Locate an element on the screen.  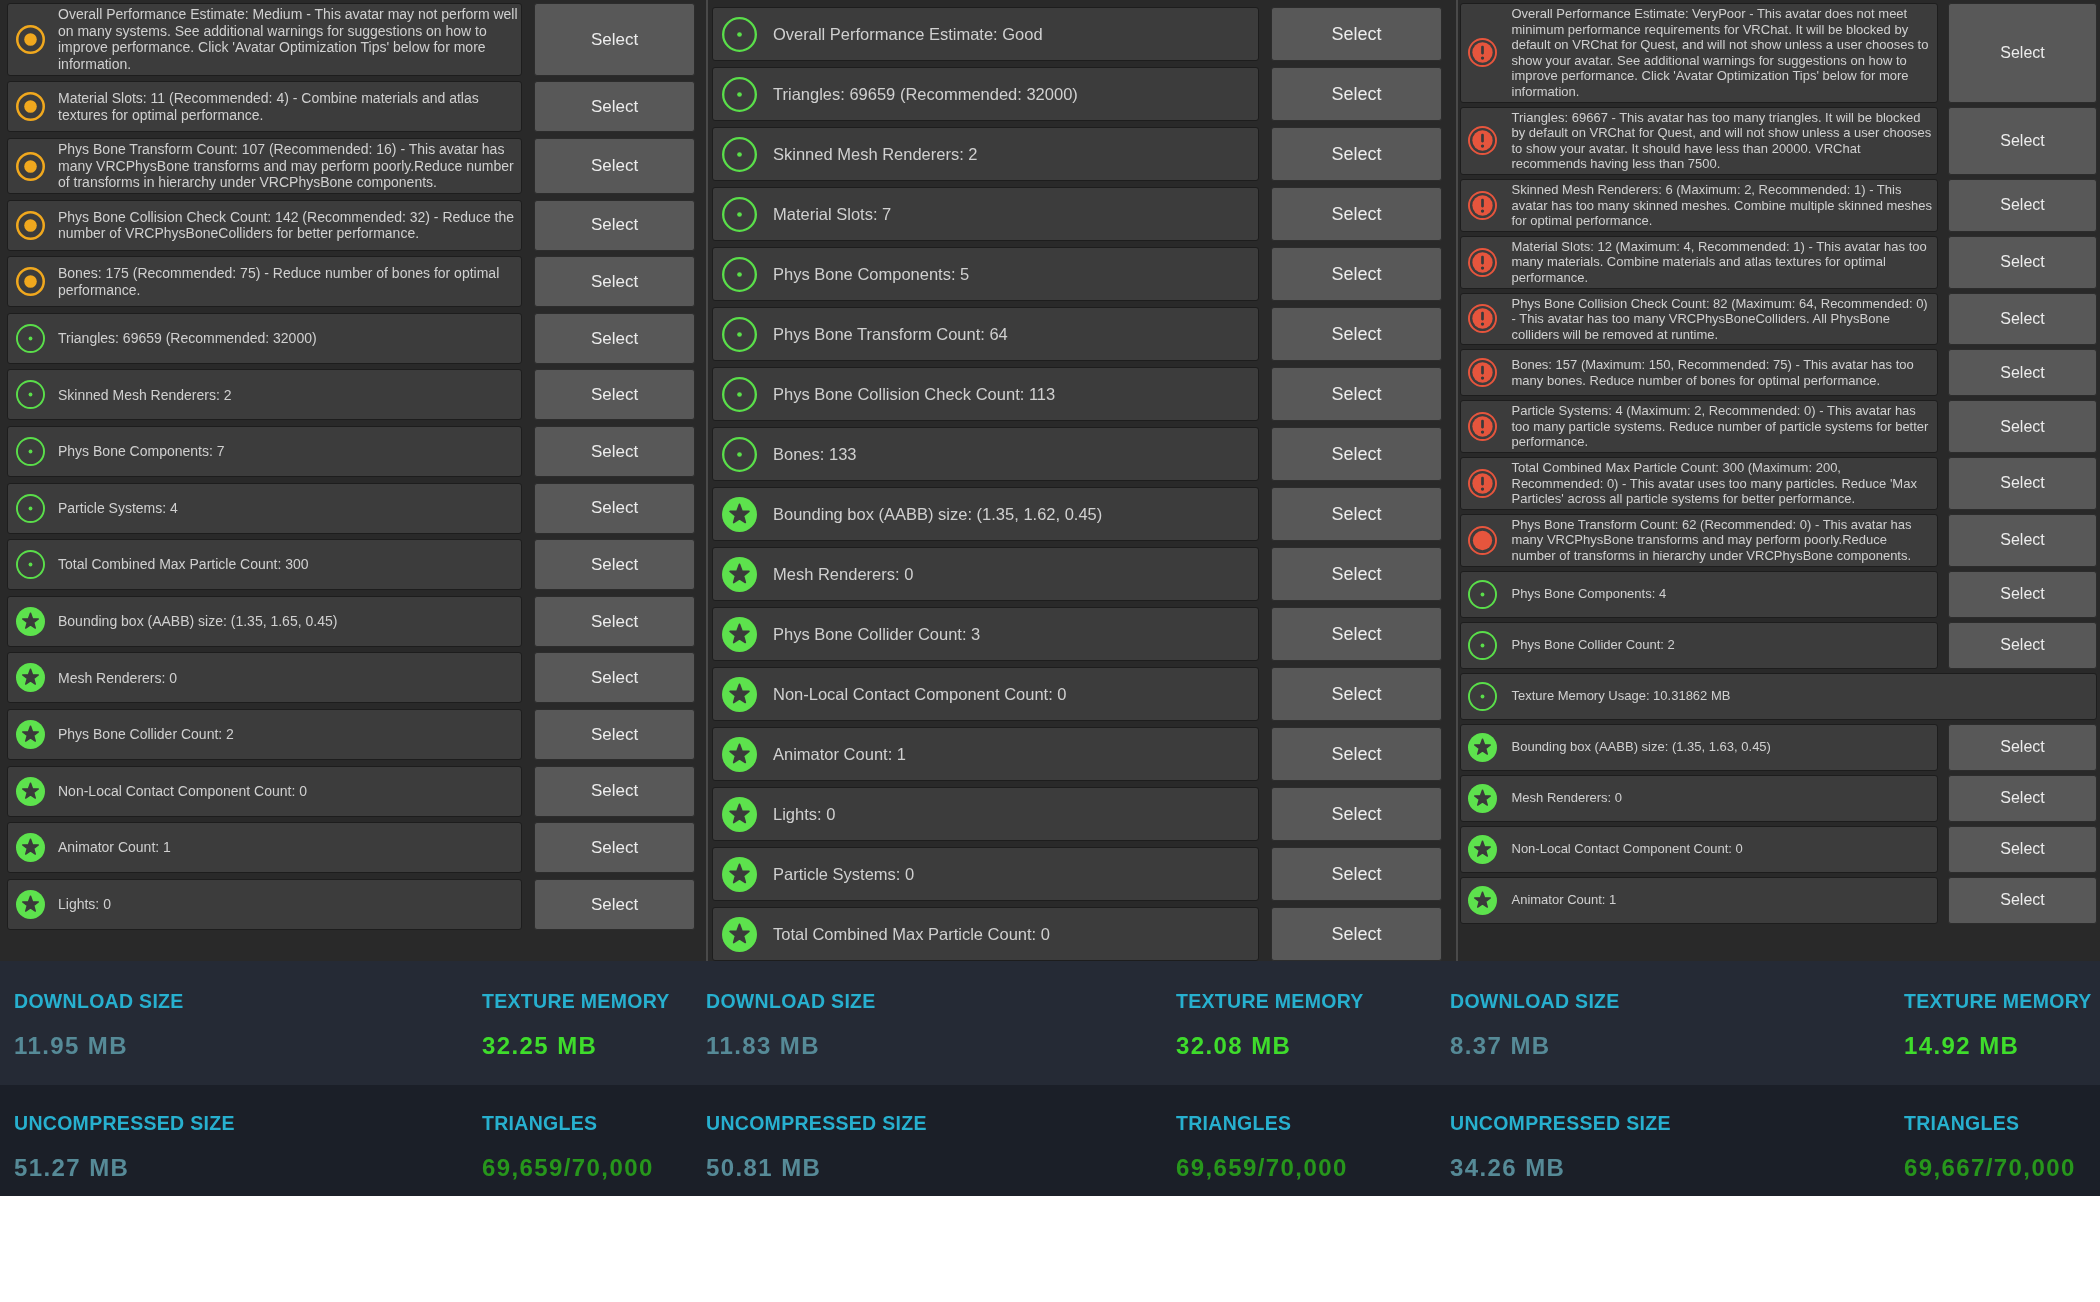
message-text: Particle Systems: 0 is located at coordinates (844, 874).